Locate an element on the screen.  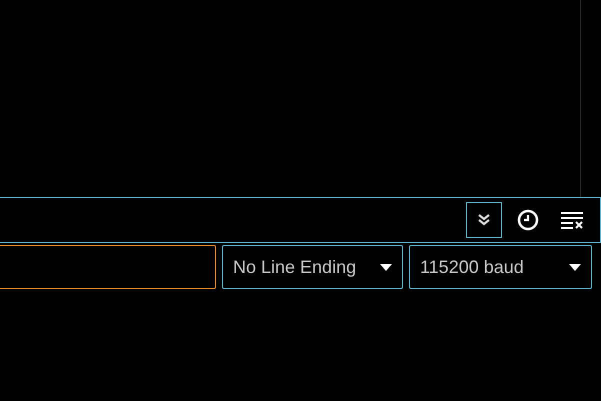
clock-icon is located at coordinates (528, 220).